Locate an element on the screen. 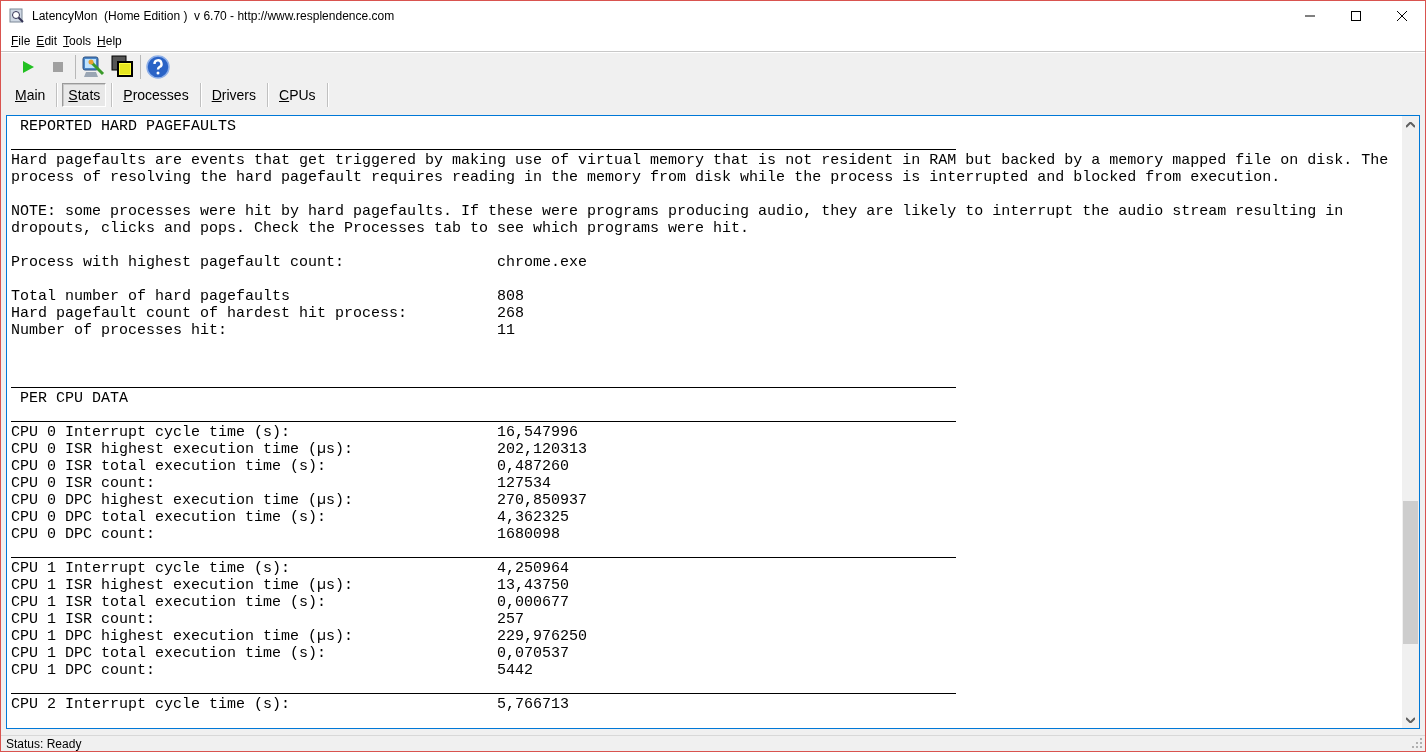 This screenshot has height=752, width=1426. stat-value: 0,070537 is located at coordinates (533, 653).